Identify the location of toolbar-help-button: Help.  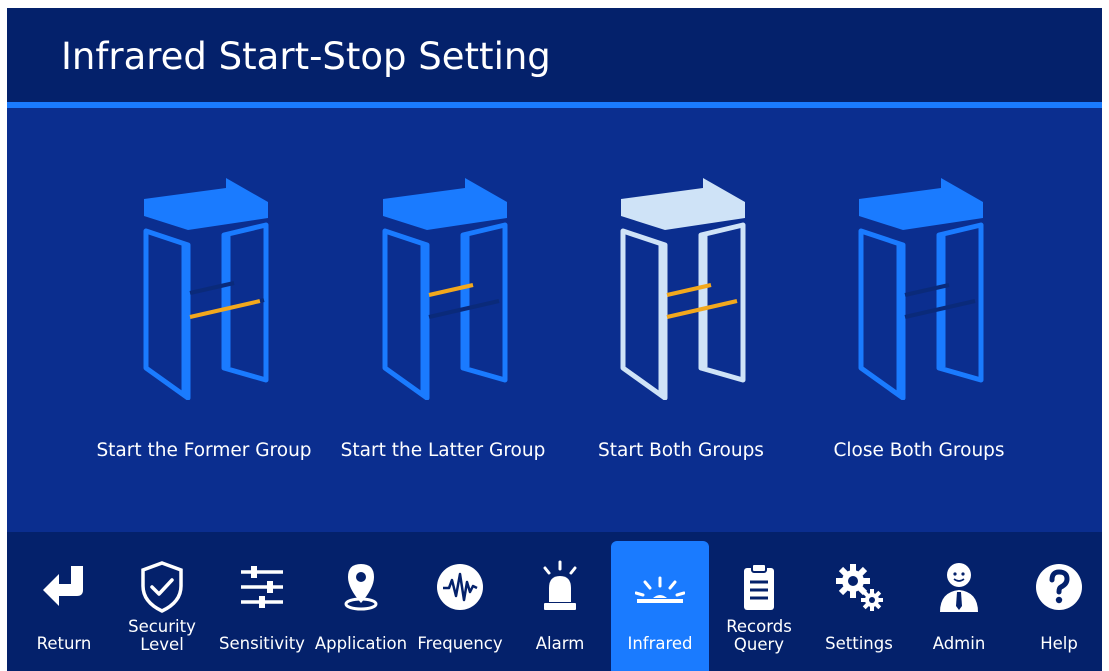
(1056, 601).